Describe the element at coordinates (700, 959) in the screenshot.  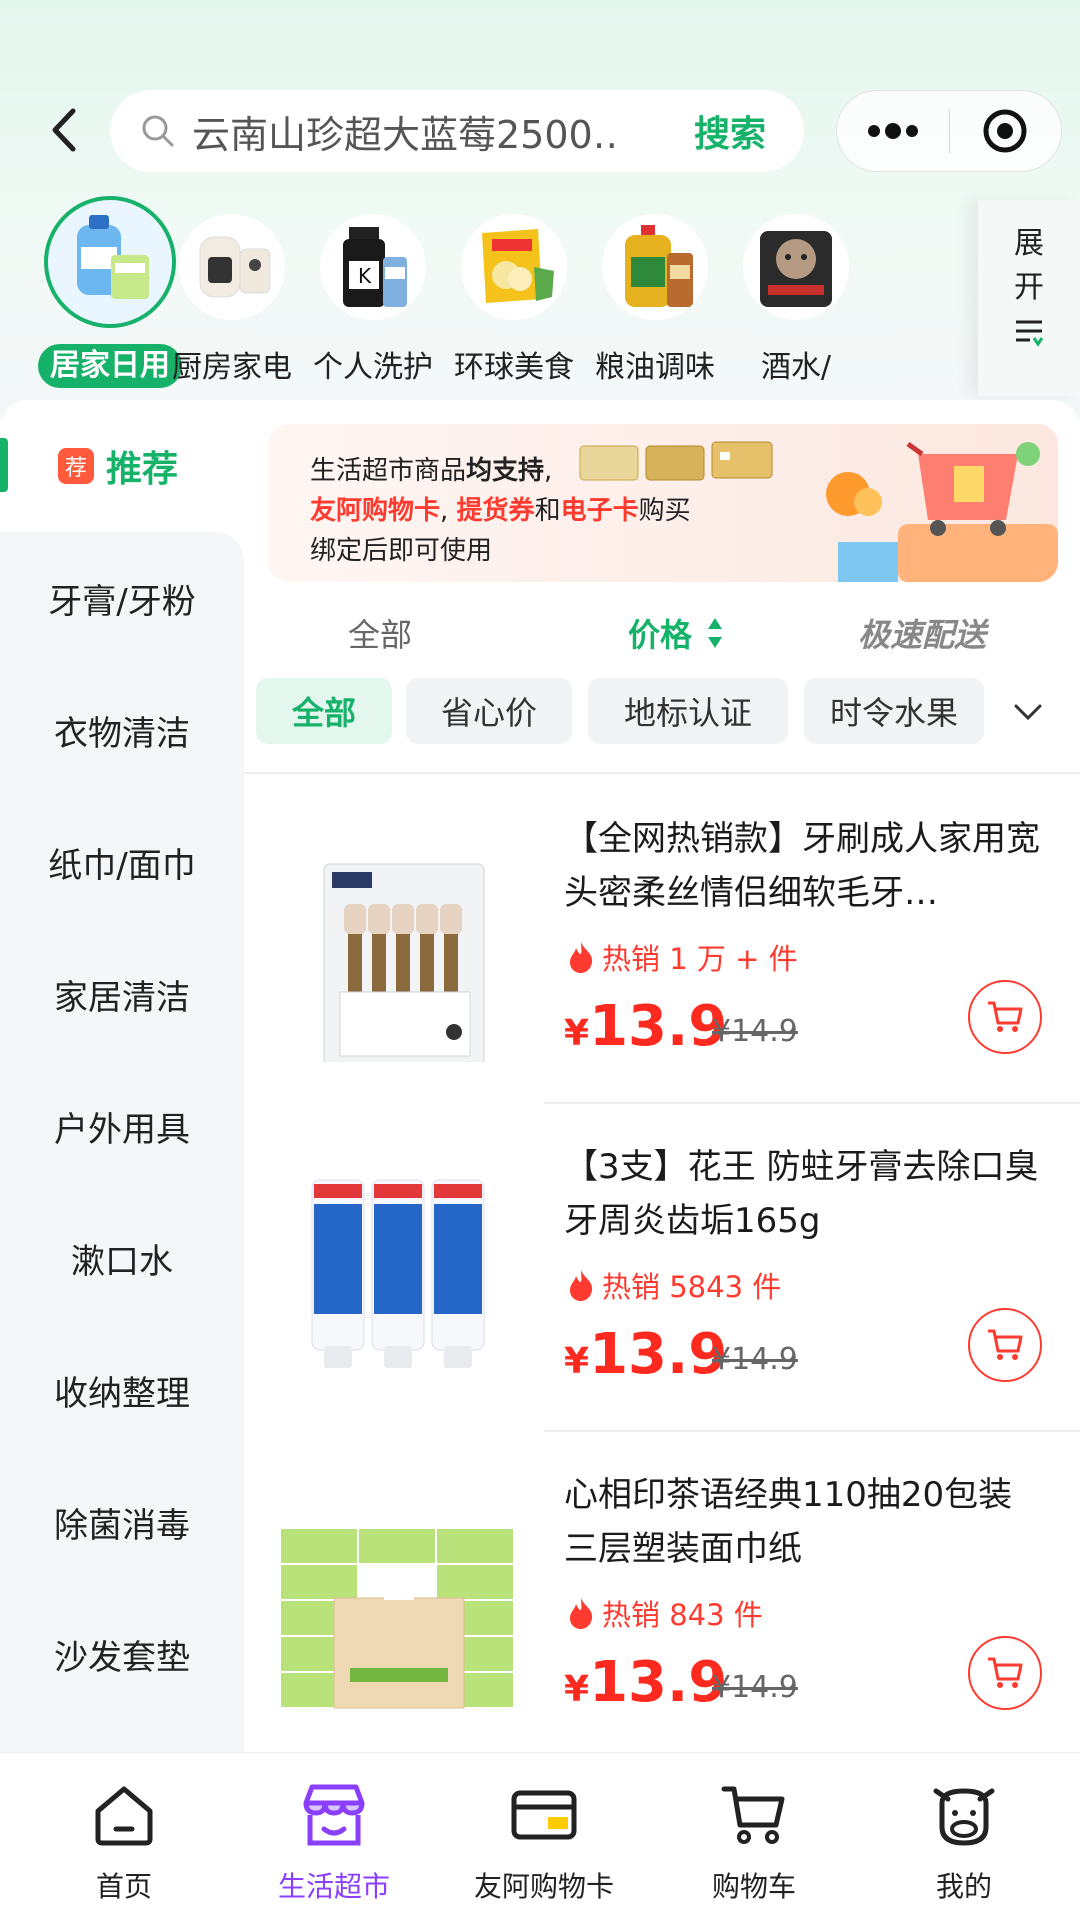
I see `hot-sales-text: 热销 1 万 + 件` at that location.